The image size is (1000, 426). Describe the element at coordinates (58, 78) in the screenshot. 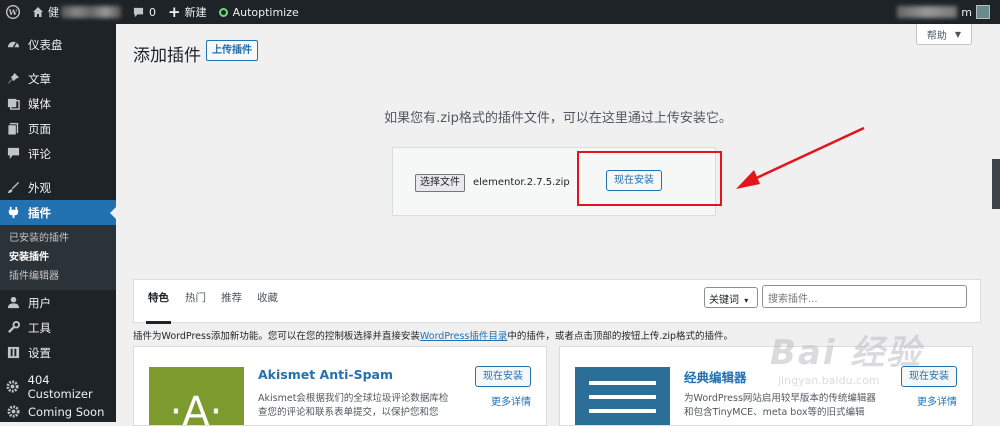

I see `sidebar-item-posts: 文章` at that location.